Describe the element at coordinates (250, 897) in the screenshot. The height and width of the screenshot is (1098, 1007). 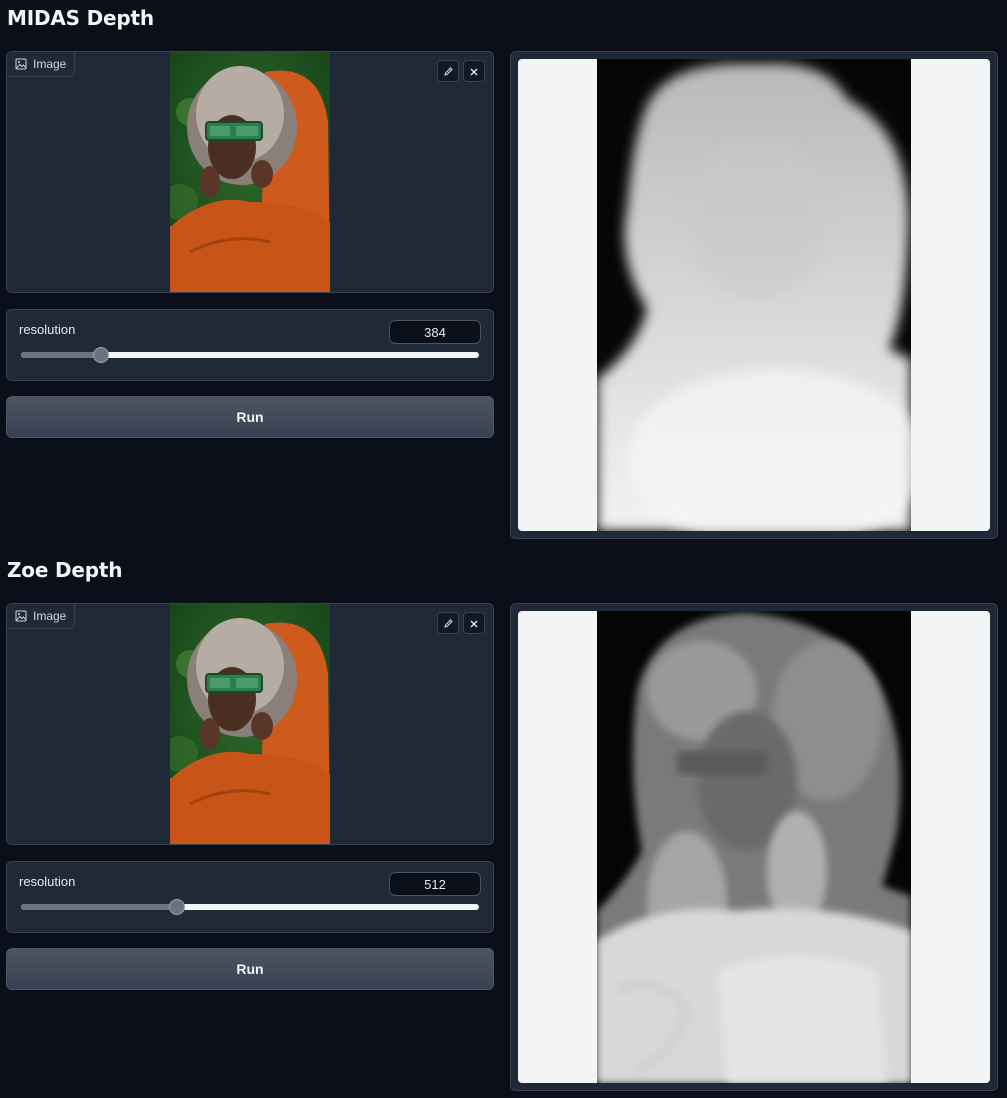
I see `resolution-slider-panel-zoe: resolution 512` at that location.